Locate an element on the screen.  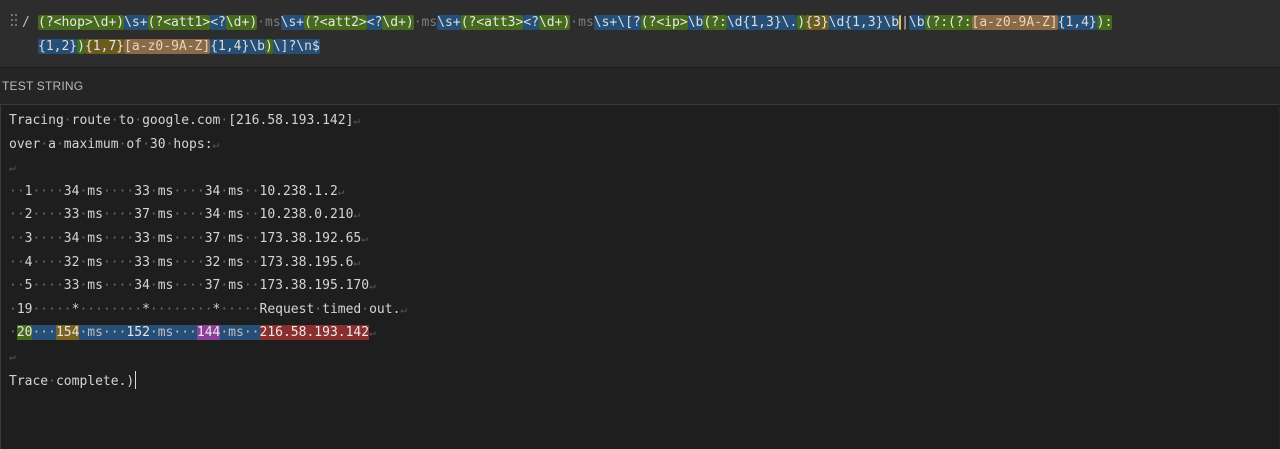
line-text: * is located at coordinates (146, 309).